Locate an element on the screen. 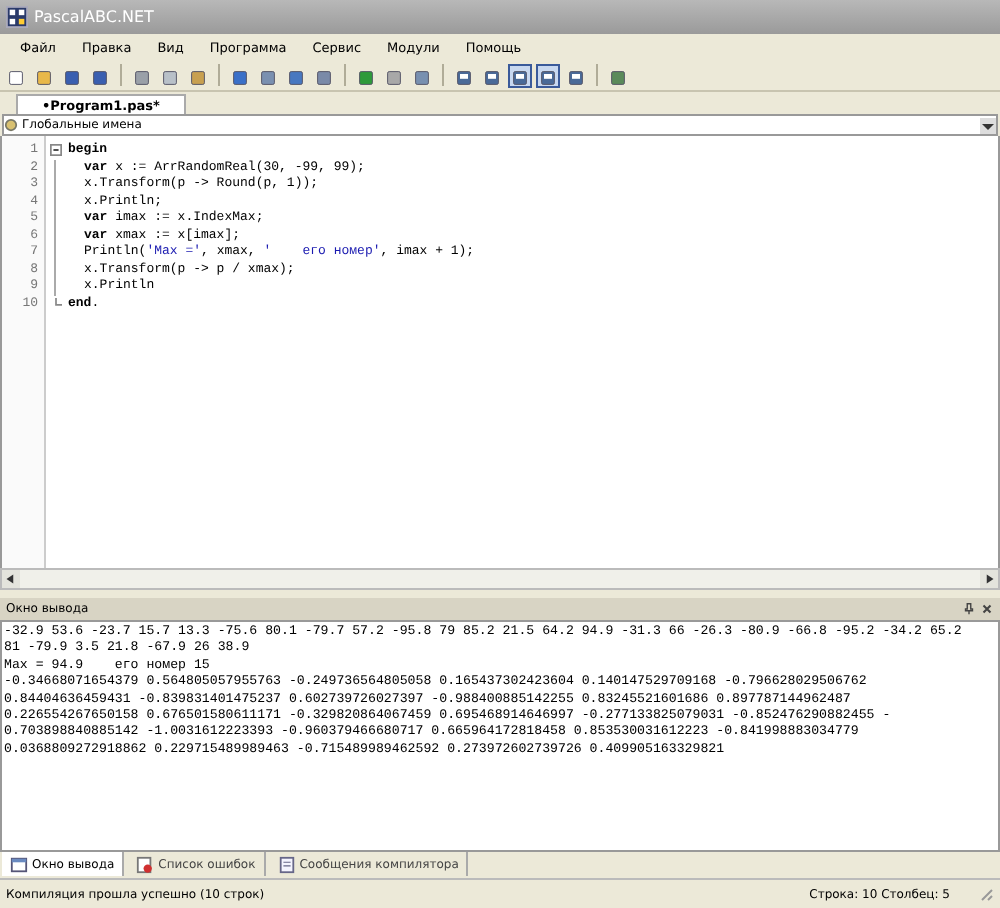  window-title: PascalABC.NET is located at coordinates (94, 17).